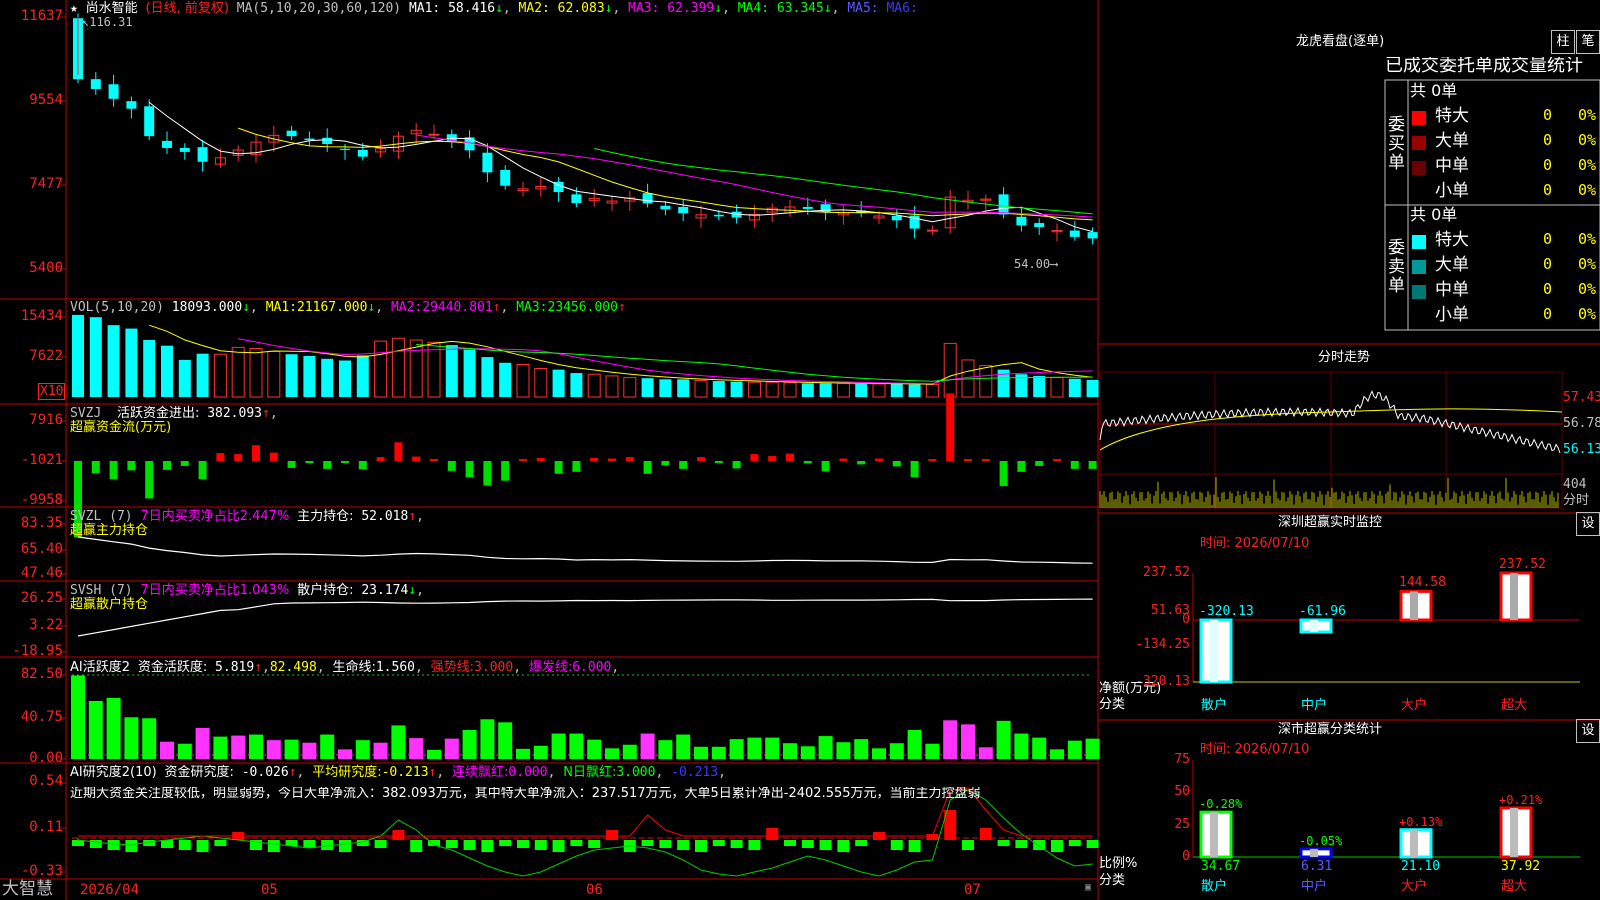 This screenshot has height=900, width=1600. Describe the element at coordinates (843, 181) in the screenshot. I see `ma4-line` at that location.